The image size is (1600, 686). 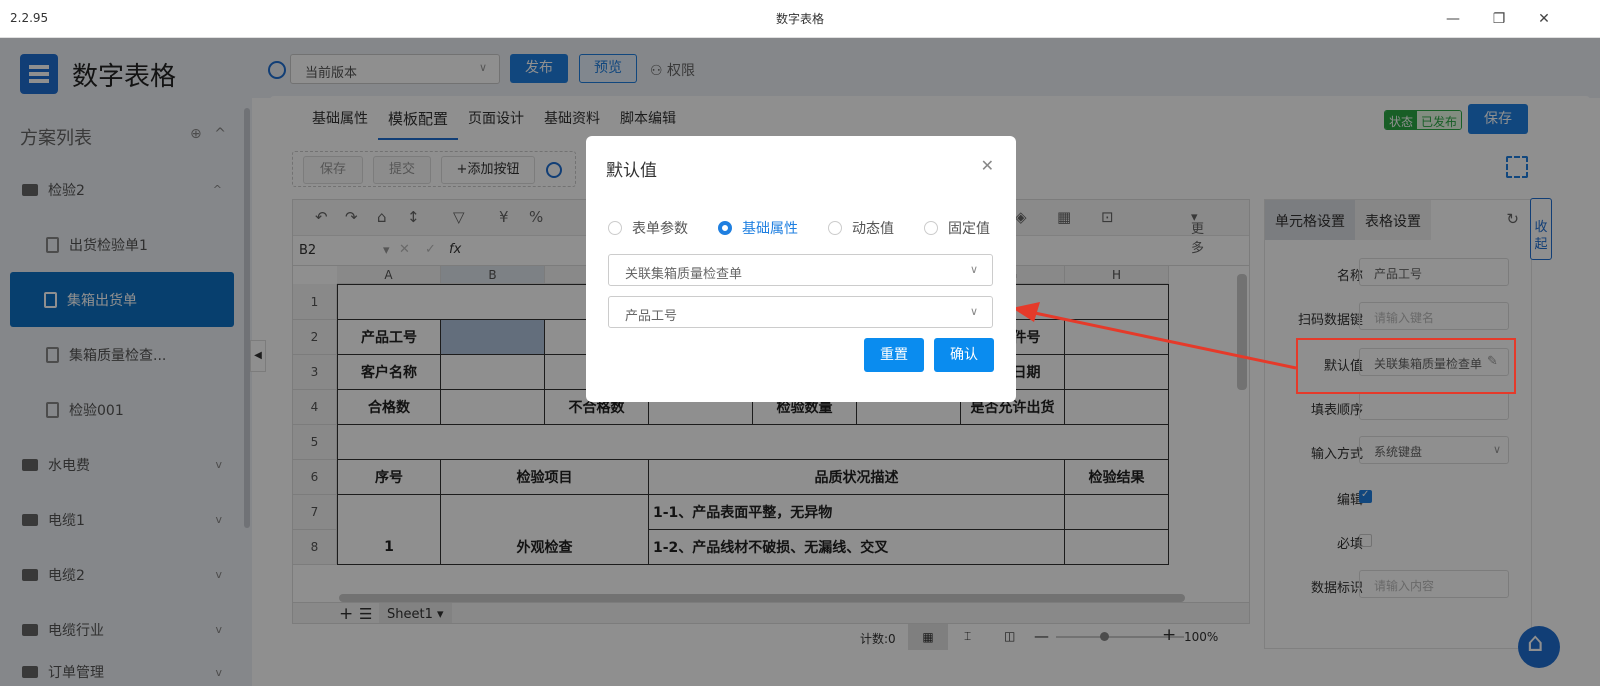 I want to click on radio-basic-props: 基础属性, so click(x=758, y=228).